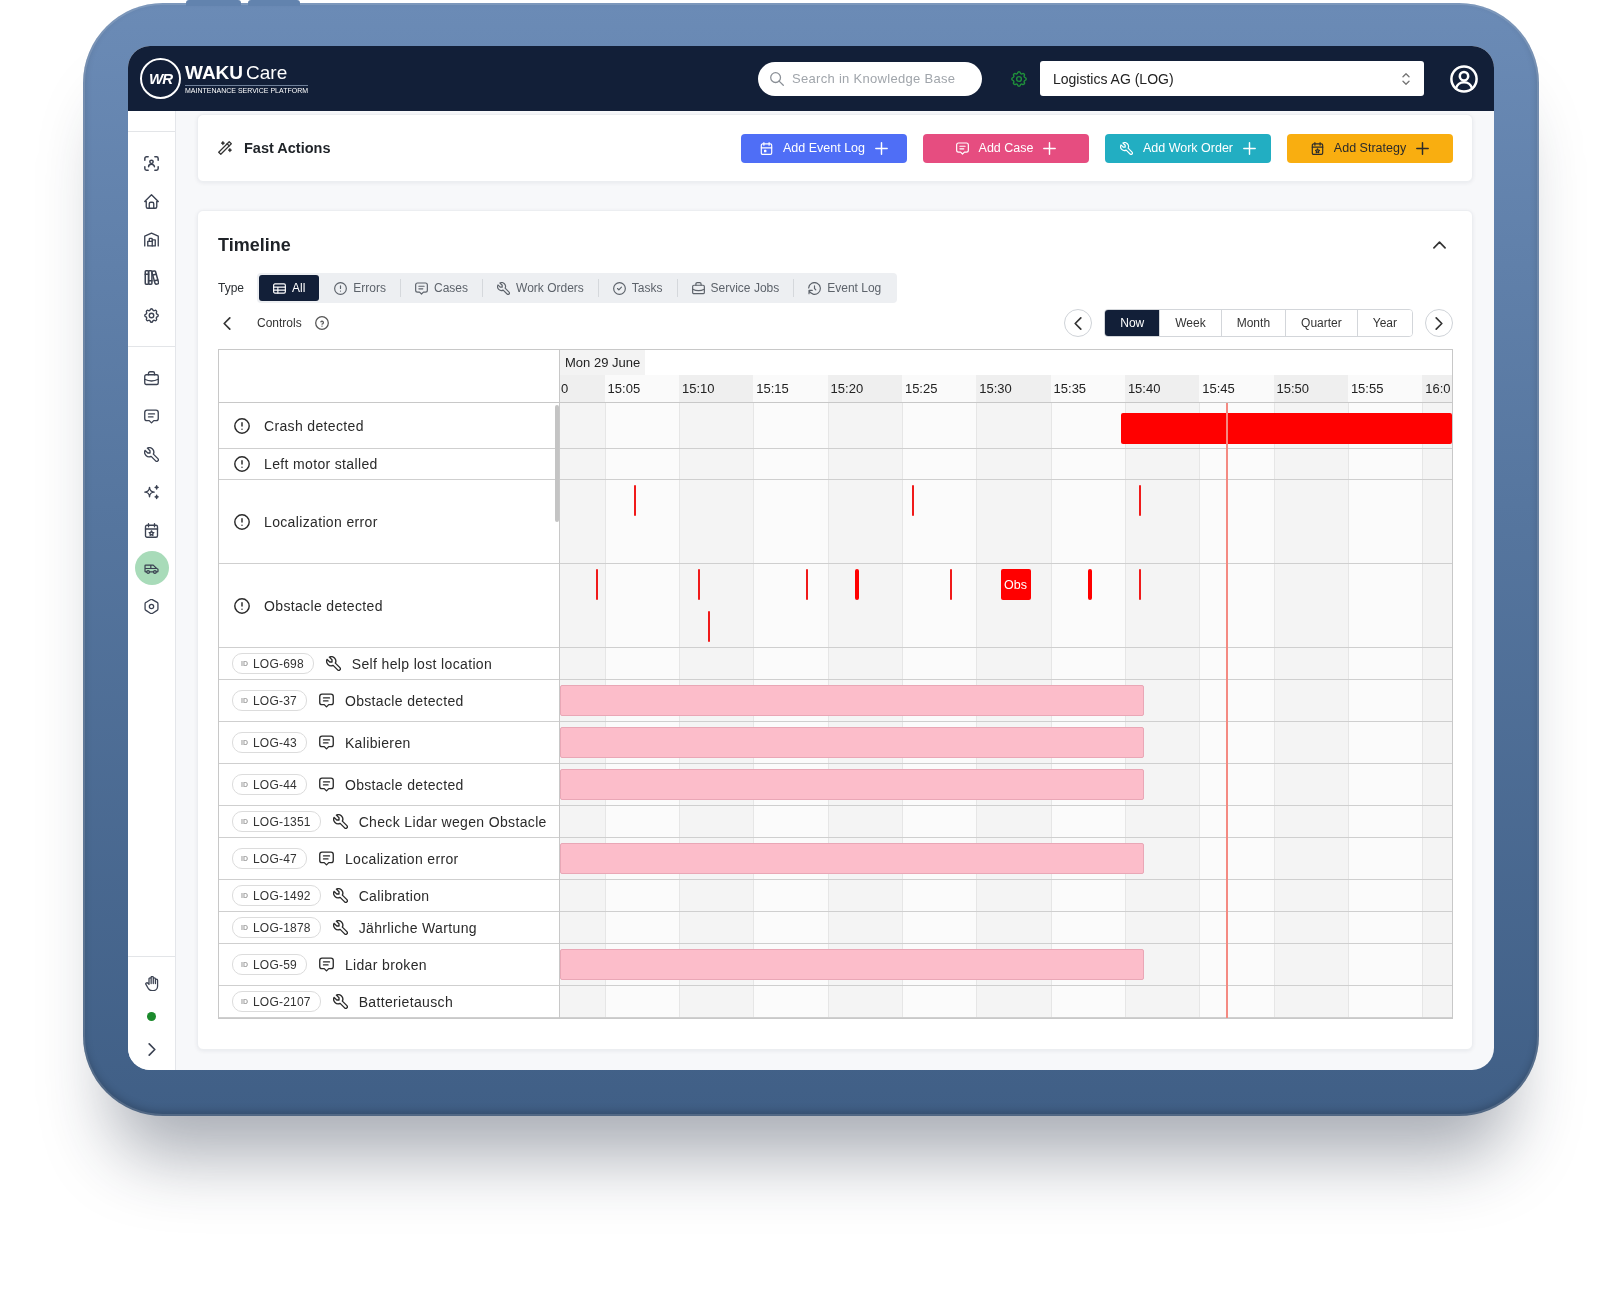 This screenshot has height=1298, width=1620. I want to click on filter-tab: Tasks, so click(637, 288).